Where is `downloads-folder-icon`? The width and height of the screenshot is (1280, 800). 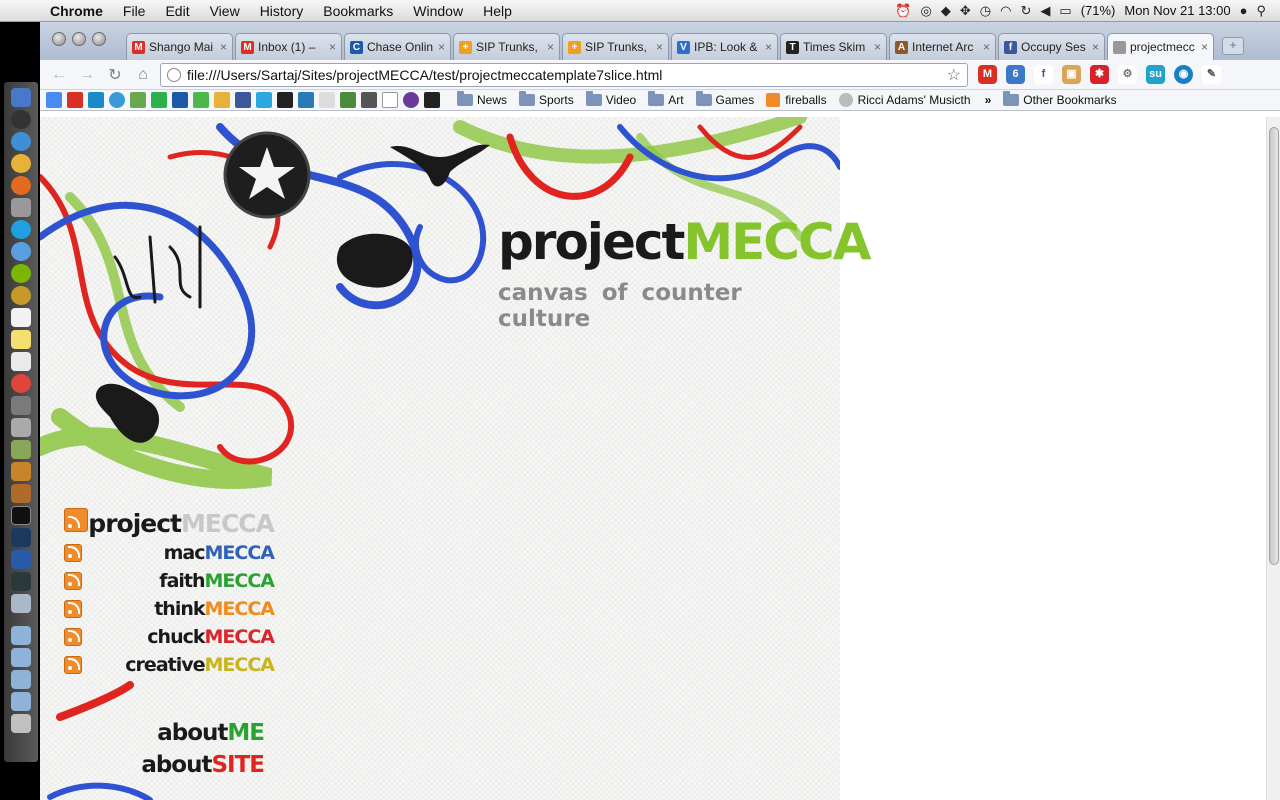 downloads-folder-icon is located at coordinates (21, 679).